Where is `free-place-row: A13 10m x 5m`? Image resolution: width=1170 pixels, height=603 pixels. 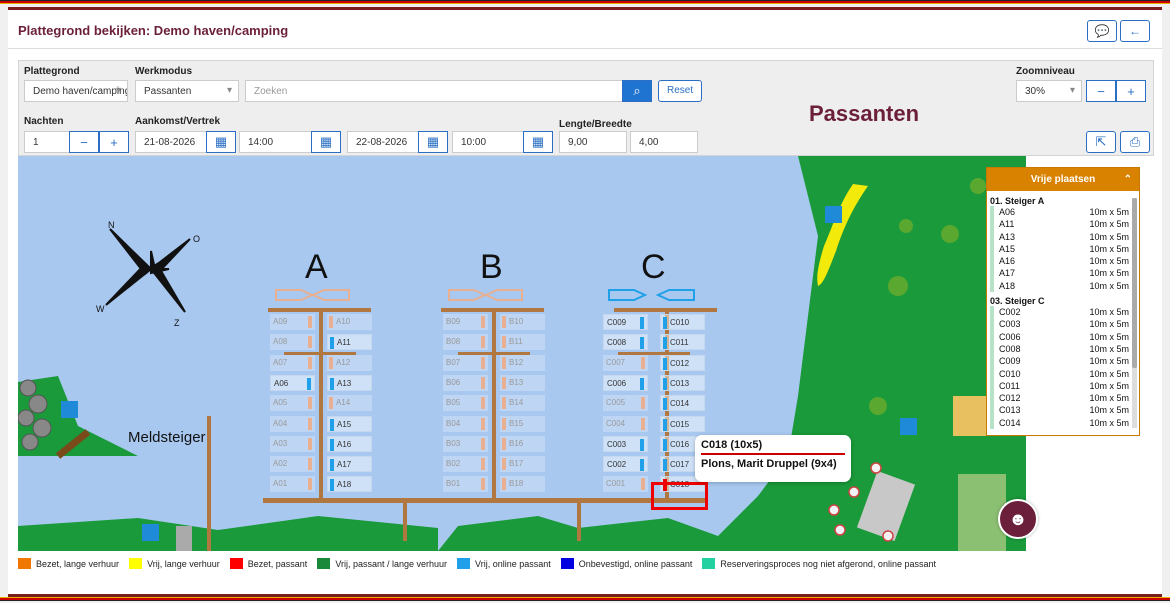
free-place-row: A13 10m x 5m is located at coordinates (1061, 236).